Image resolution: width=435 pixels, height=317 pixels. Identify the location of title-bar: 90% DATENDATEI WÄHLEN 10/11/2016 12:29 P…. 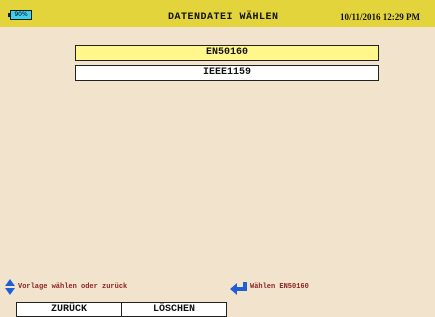
(217, 13).